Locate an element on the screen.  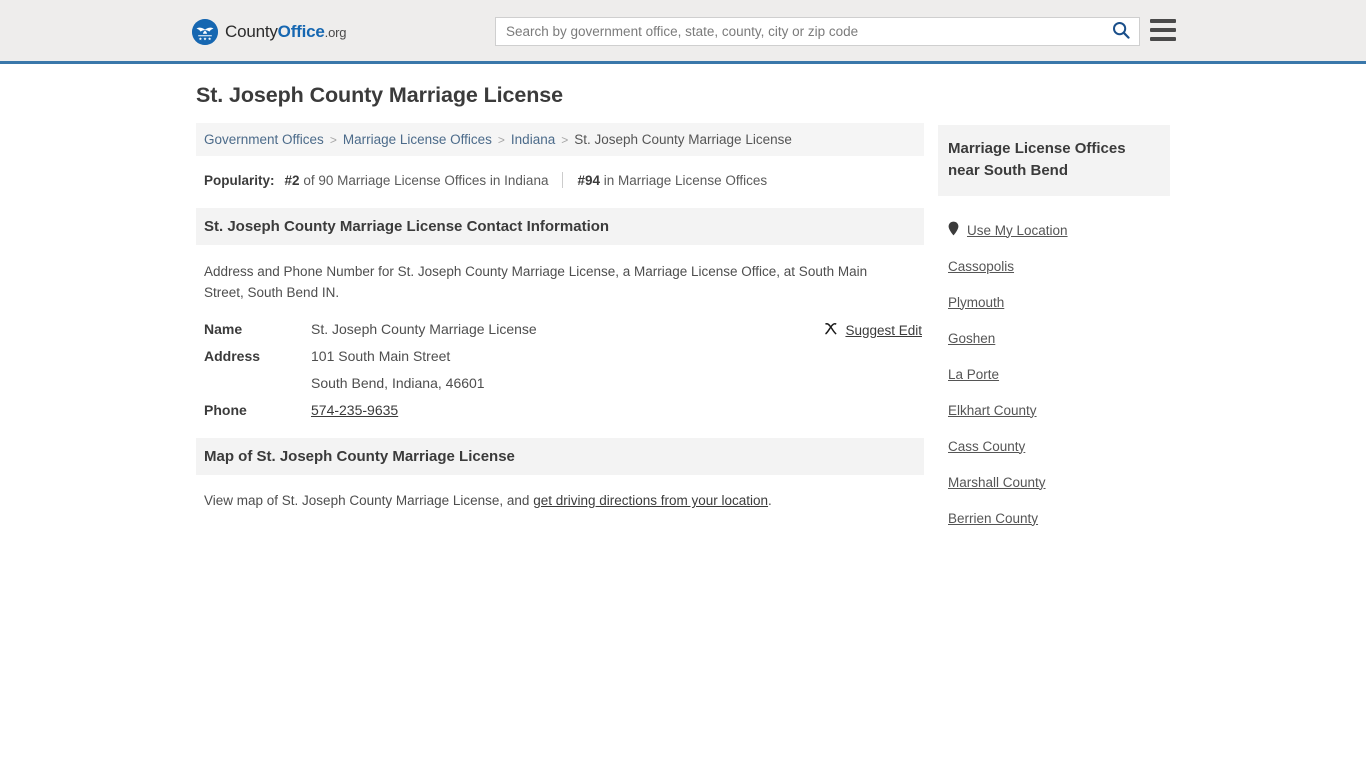
site-logo: CountyOffice.org is located at coordinates (269, 32).